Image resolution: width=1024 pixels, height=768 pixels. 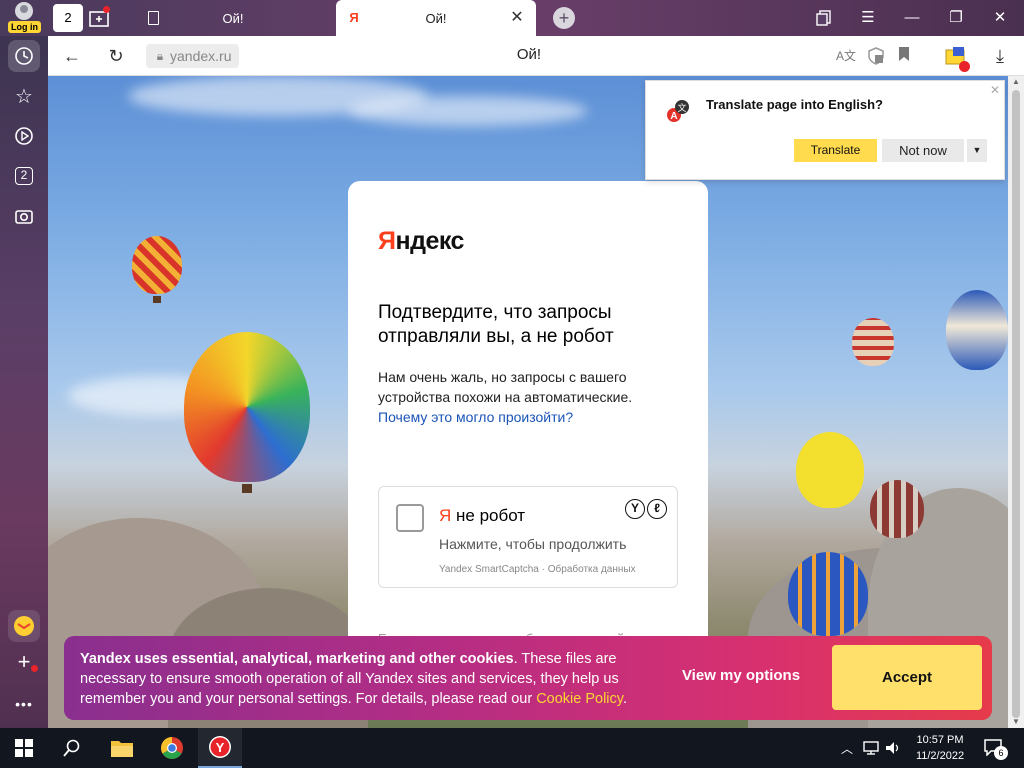 What do you see at coordinates (537, 569) in the screenshot?
I see `smartcaptcha-note: Yandex SmartCaptcha · Обработка данных` at bounding box center [537, 569].